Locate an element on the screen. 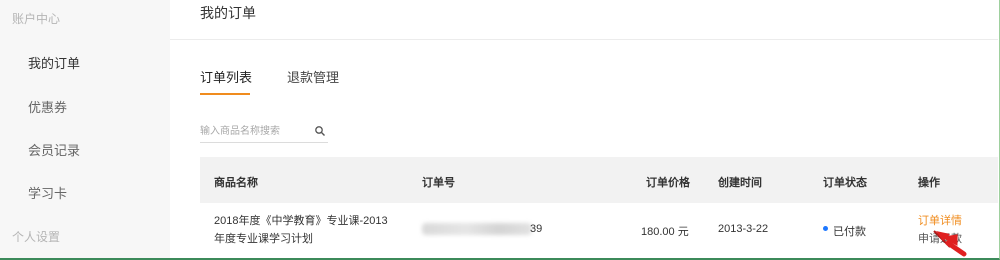  order-price: 180.00 元 is located at coordinates (665, 232).